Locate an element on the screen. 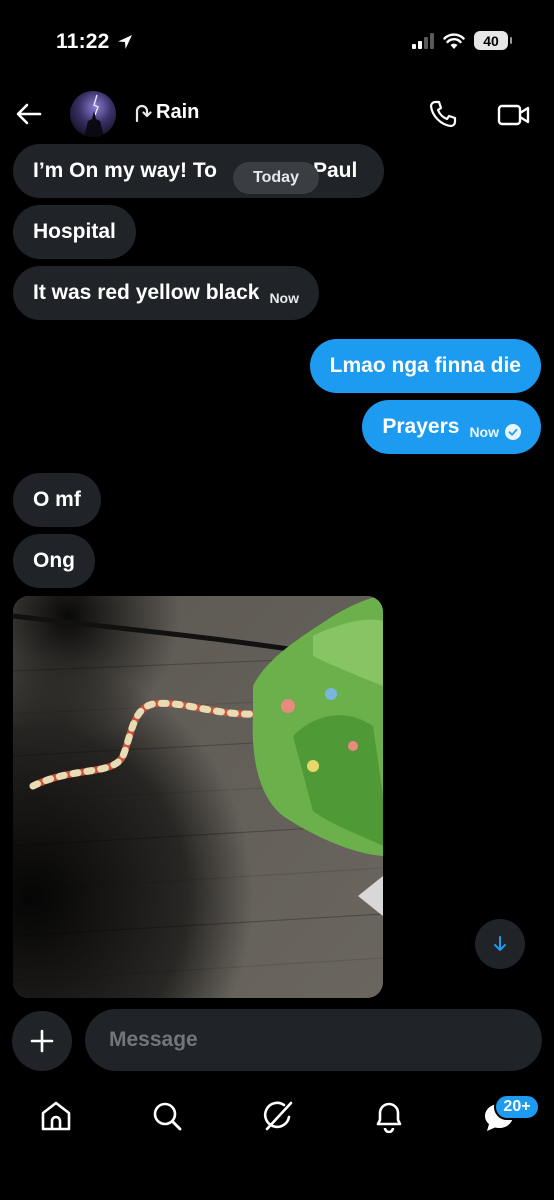 This screenshot has width=554, height=1200. u-turn-icon is located at coordinates (143, 113).